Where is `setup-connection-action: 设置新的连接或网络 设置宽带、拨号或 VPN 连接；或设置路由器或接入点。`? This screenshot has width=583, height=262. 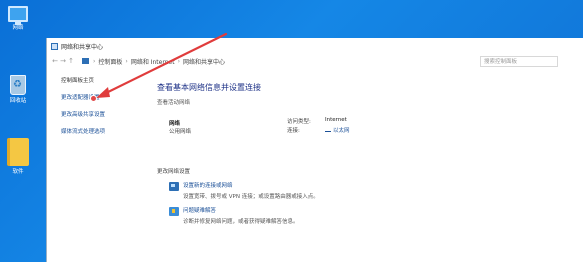 setup-connection-action: 设置新的连接或网络 设置宽带、拨号或 VPN 连接；或设置路由器或接入点。 is located at coordinates (367, 190).